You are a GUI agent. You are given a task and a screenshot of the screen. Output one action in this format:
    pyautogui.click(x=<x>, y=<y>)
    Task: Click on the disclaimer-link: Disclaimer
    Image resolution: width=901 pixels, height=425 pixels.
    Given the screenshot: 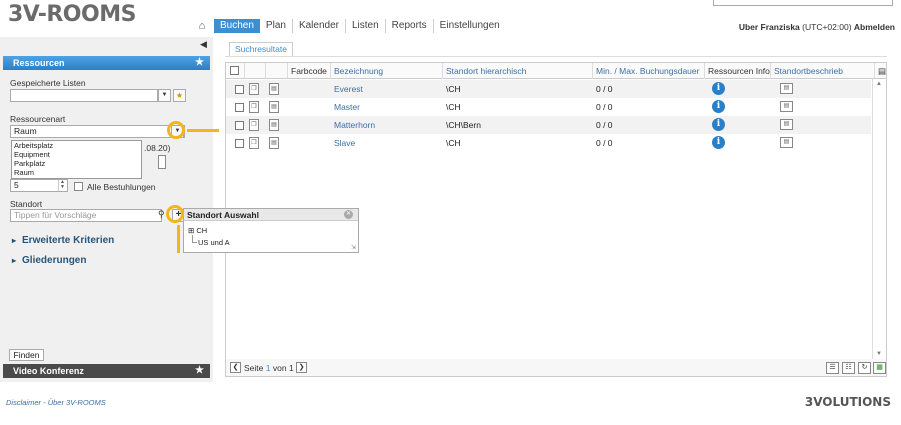 What is the action you would take?
    pyautogui.click(x=23, y=402)
    